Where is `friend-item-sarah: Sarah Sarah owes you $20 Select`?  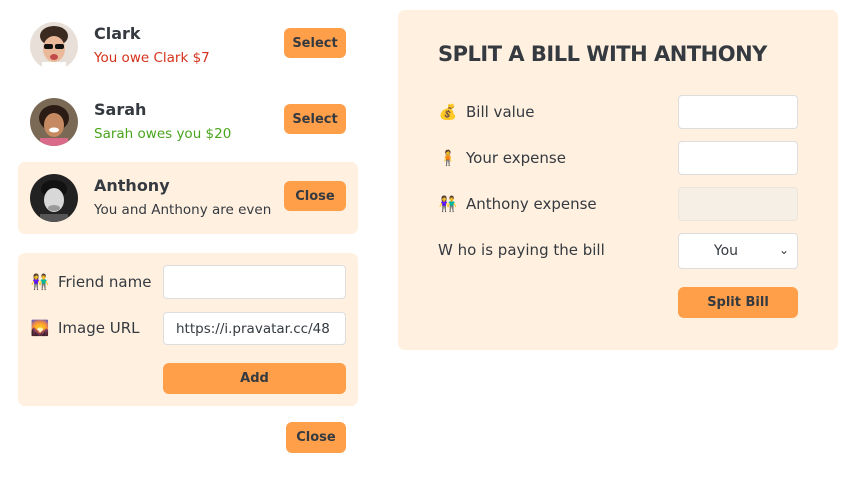
friend-item-sarah: Sarah Sarah owes you $20 Select is located at coordinates (188, 122).